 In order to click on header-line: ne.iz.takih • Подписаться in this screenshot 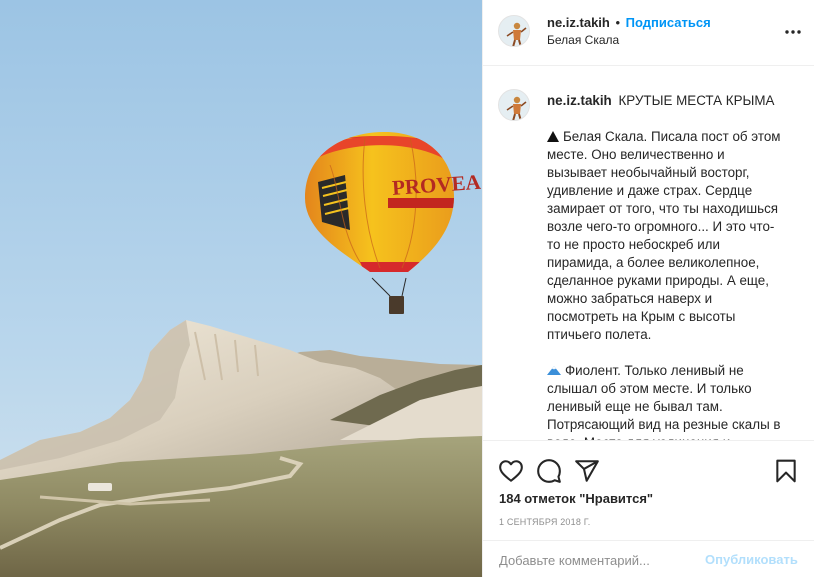, I will do `click(657, 22)`.